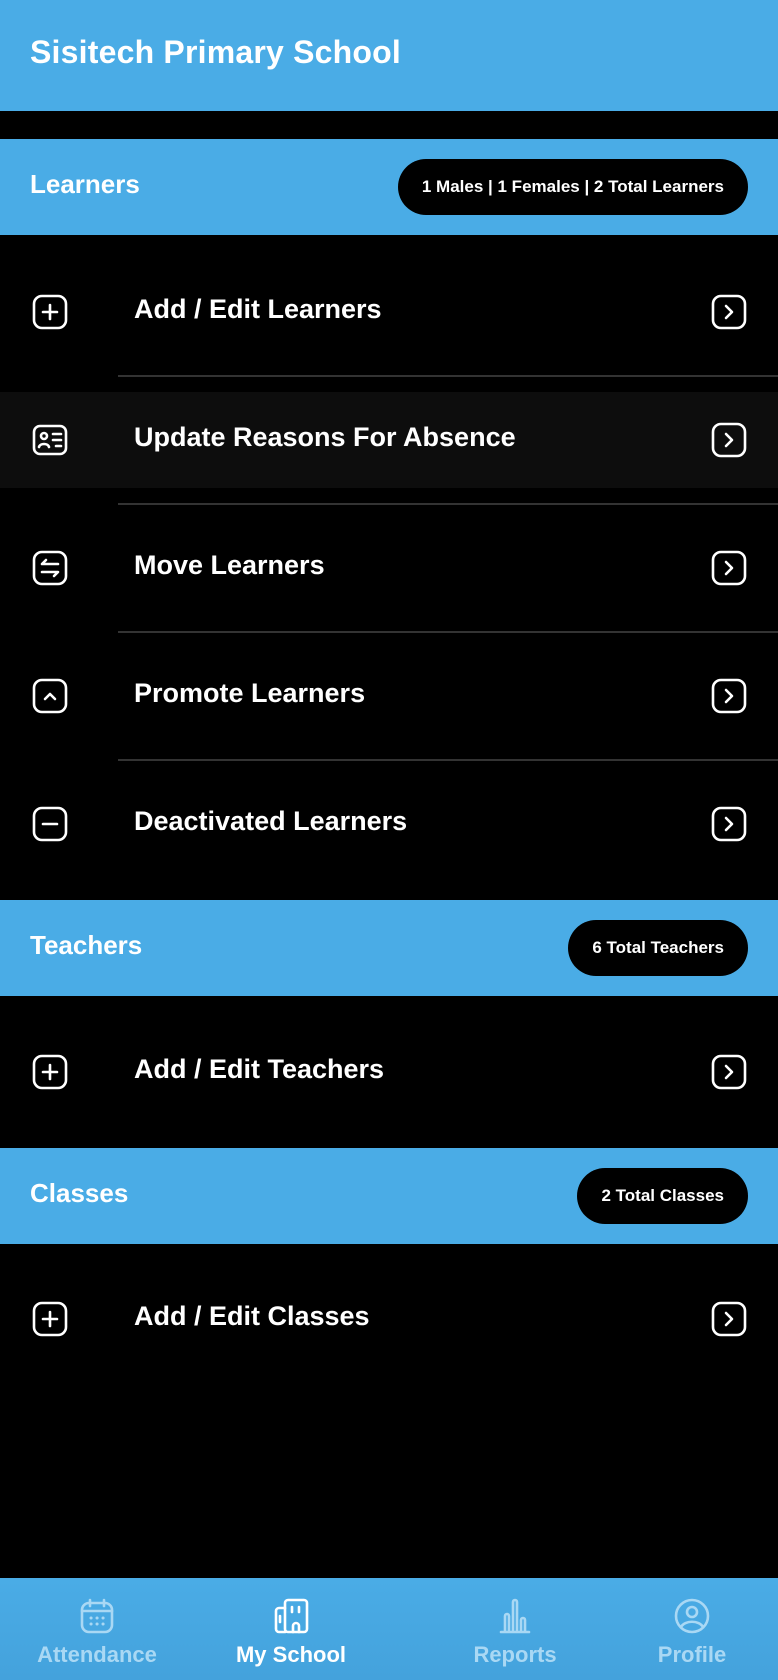 The height and width of the screenshot is (1680, 778). I want to click on item-label: Update Reasons For Absence, so click(325, 437).